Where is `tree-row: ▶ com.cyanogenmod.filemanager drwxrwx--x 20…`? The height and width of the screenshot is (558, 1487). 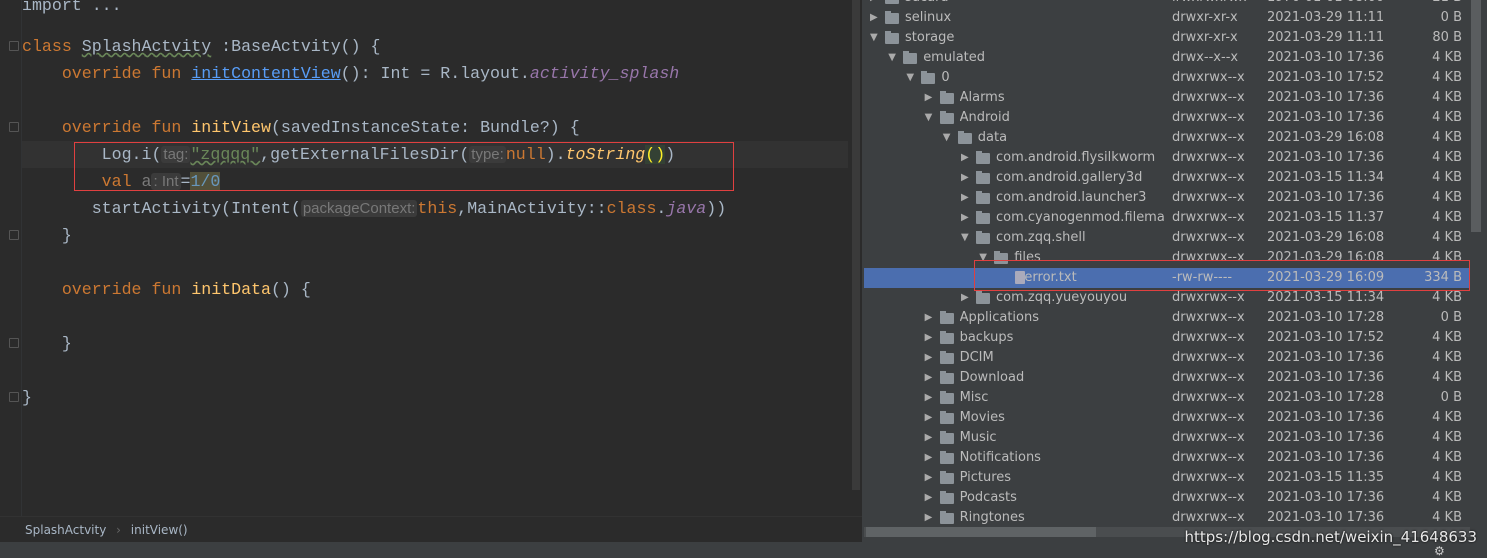
tree-row: ▶ com.cyanogenmod.filemanager drwxrwx--x 20… is located at coordinates (1167, 218).